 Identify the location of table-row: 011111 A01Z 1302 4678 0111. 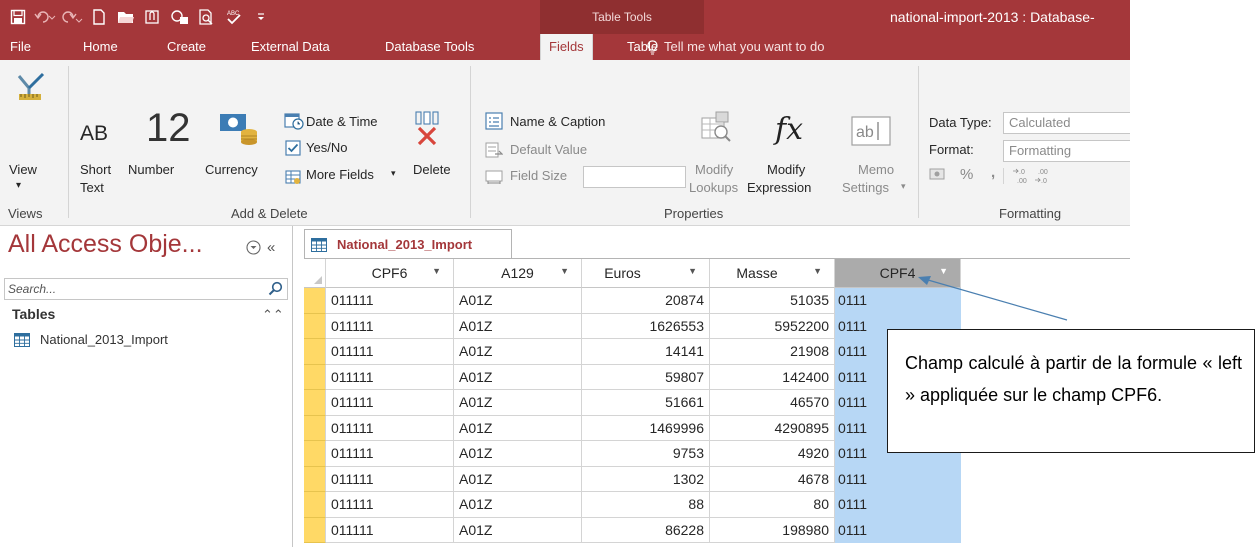
(632, 479).